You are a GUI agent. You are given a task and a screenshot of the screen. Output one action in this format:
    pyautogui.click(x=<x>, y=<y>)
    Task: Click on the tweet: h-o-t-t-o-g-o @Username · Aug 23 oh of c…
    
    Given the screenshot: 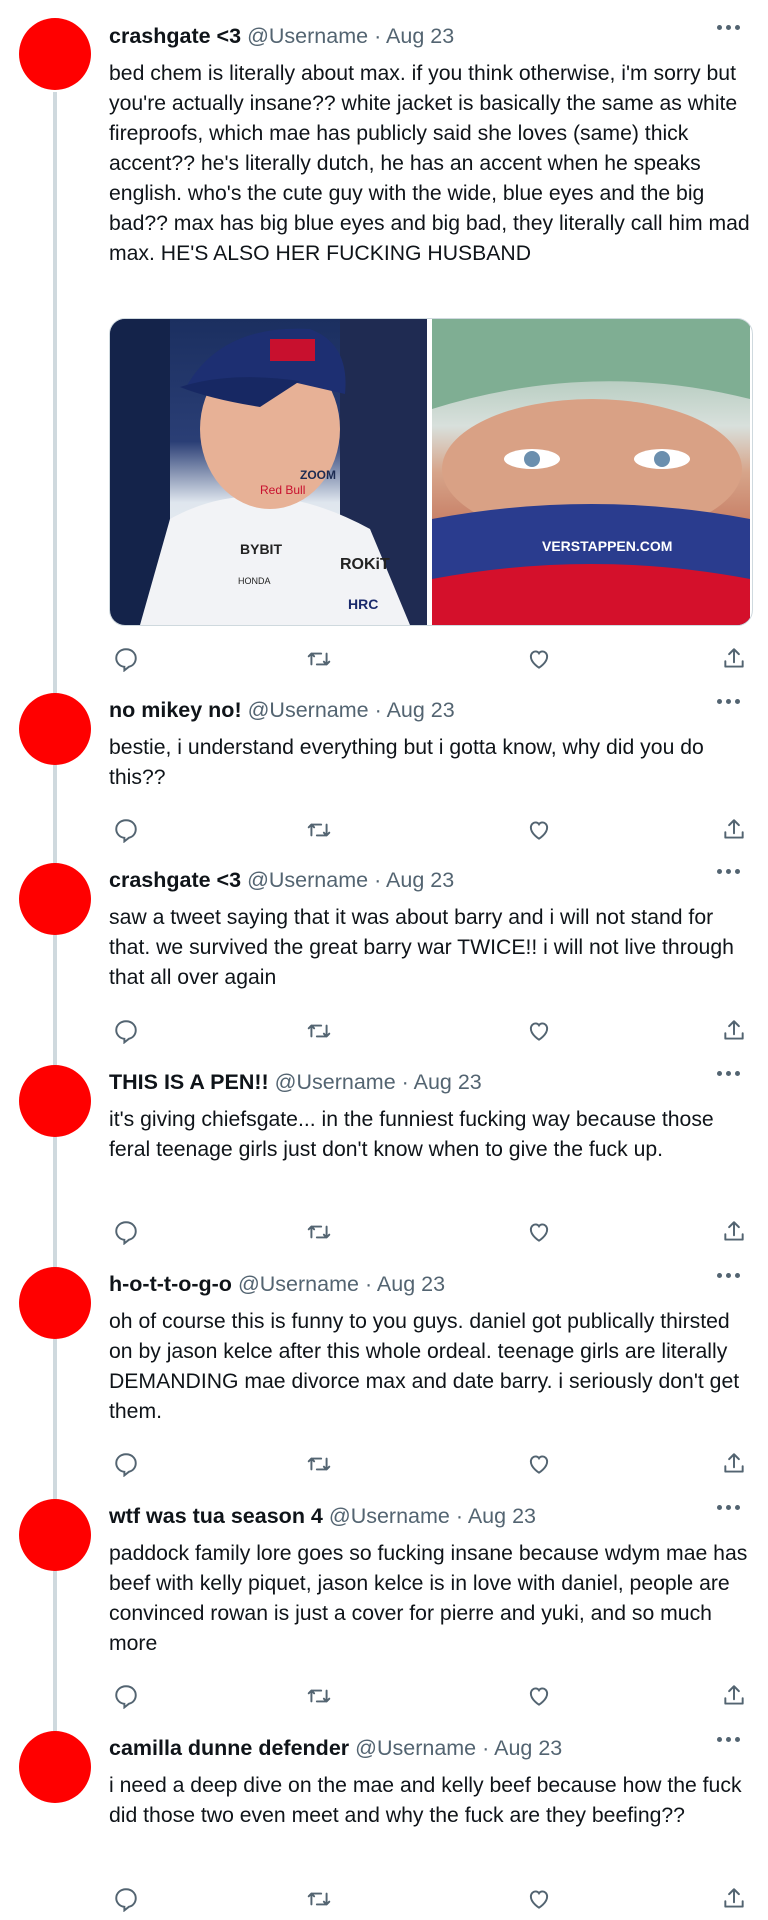 What is the action you would take?
    pyautogui.click(x=384, y=1380)
    